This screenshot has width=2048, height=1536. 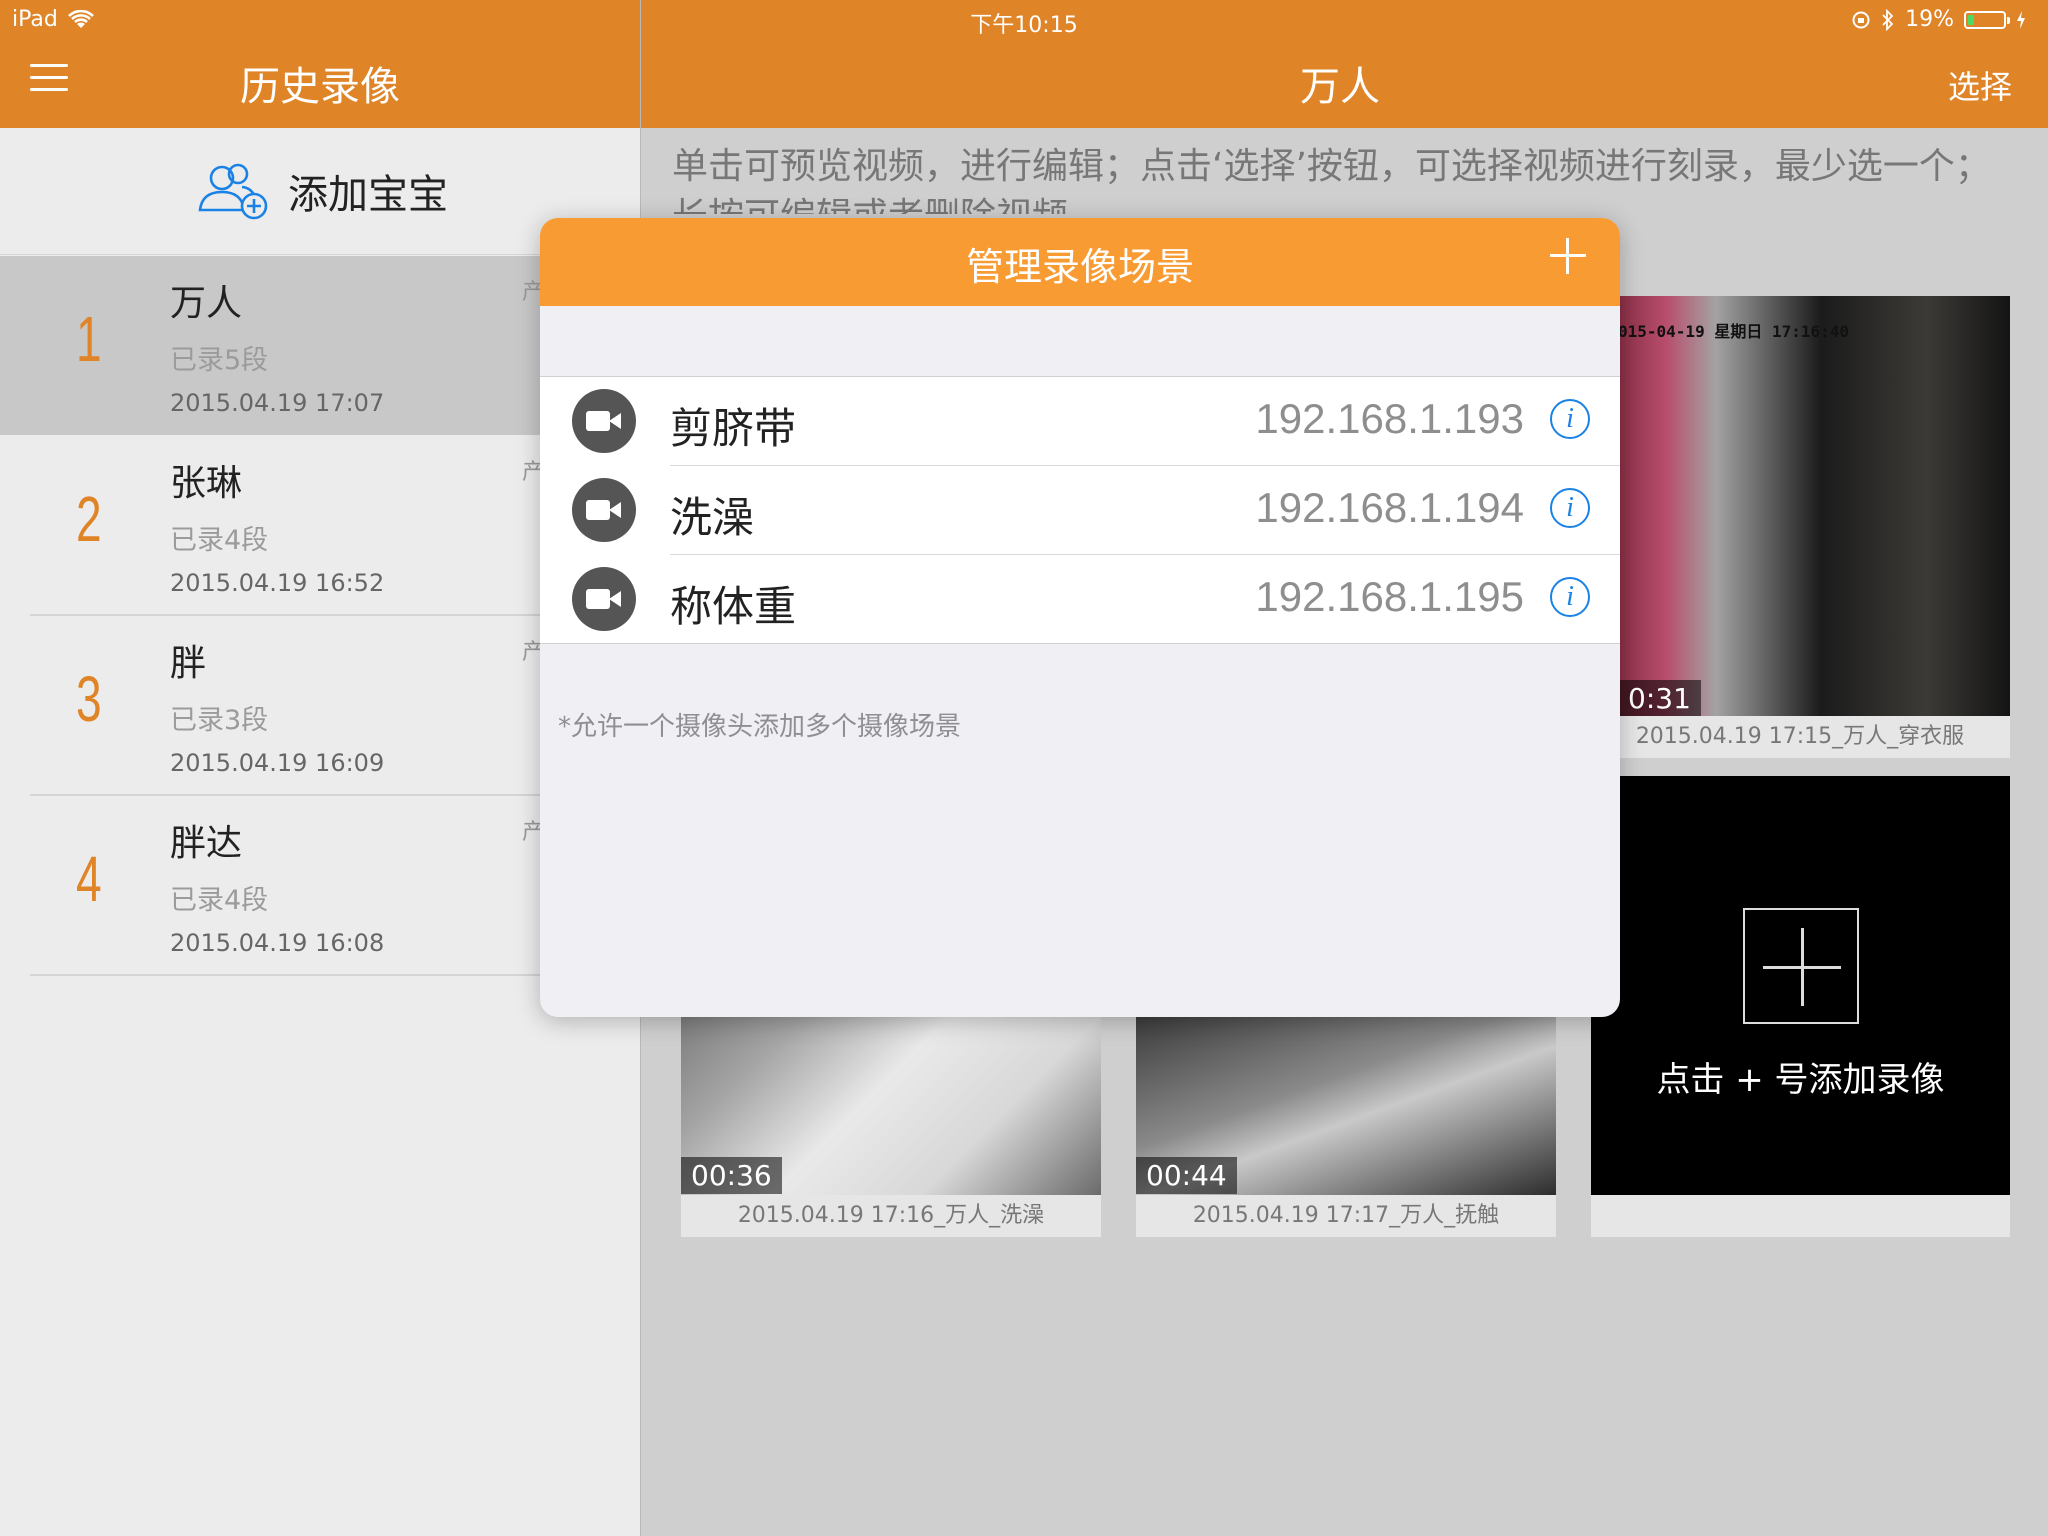 What do you see at coordinates (1888, 19) in the screenshot?
I see `bluetooth-icon` at bounding box center [1888, 19].